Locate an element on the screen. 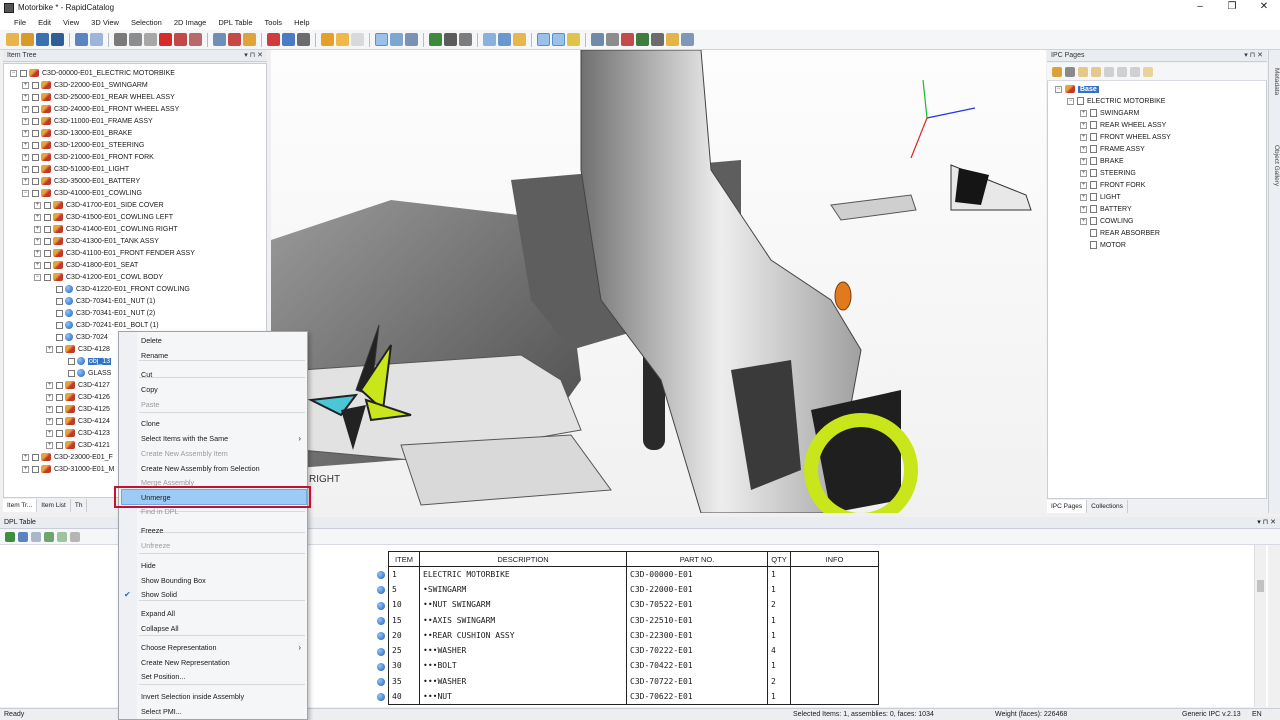  ipc-page-item: + FRONT FORK is located at coordinates (1112, 185).